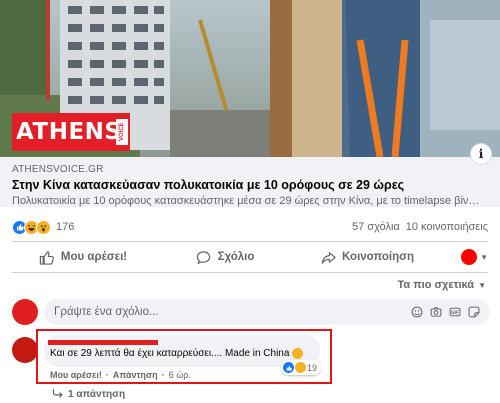 This screenshot has width=500, height=403. What do you see at coordinates (97, 394) in the screenshot?
I see `replies-count-label: 1 απάντηση` at bounding box center [97, 394].